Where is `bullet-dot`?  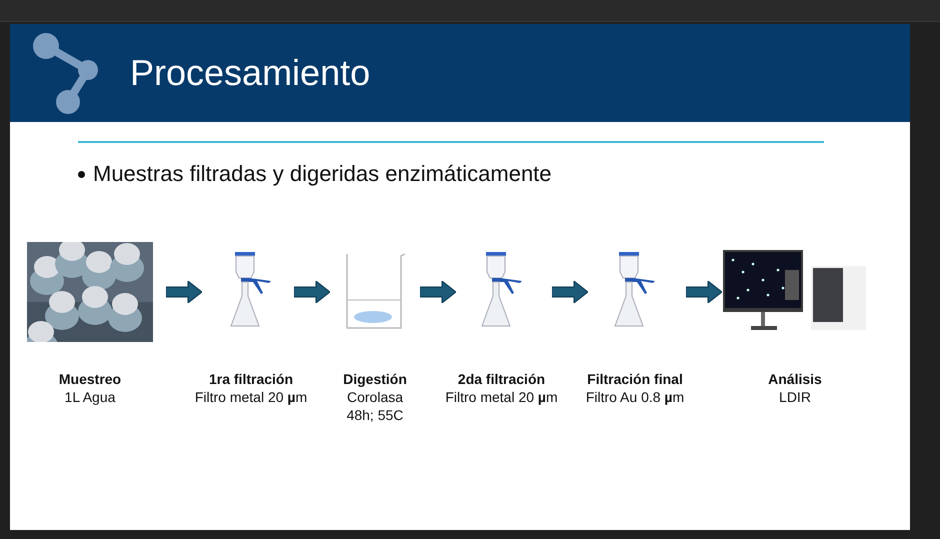 bullet-dot is located at coordinates (81, 174).